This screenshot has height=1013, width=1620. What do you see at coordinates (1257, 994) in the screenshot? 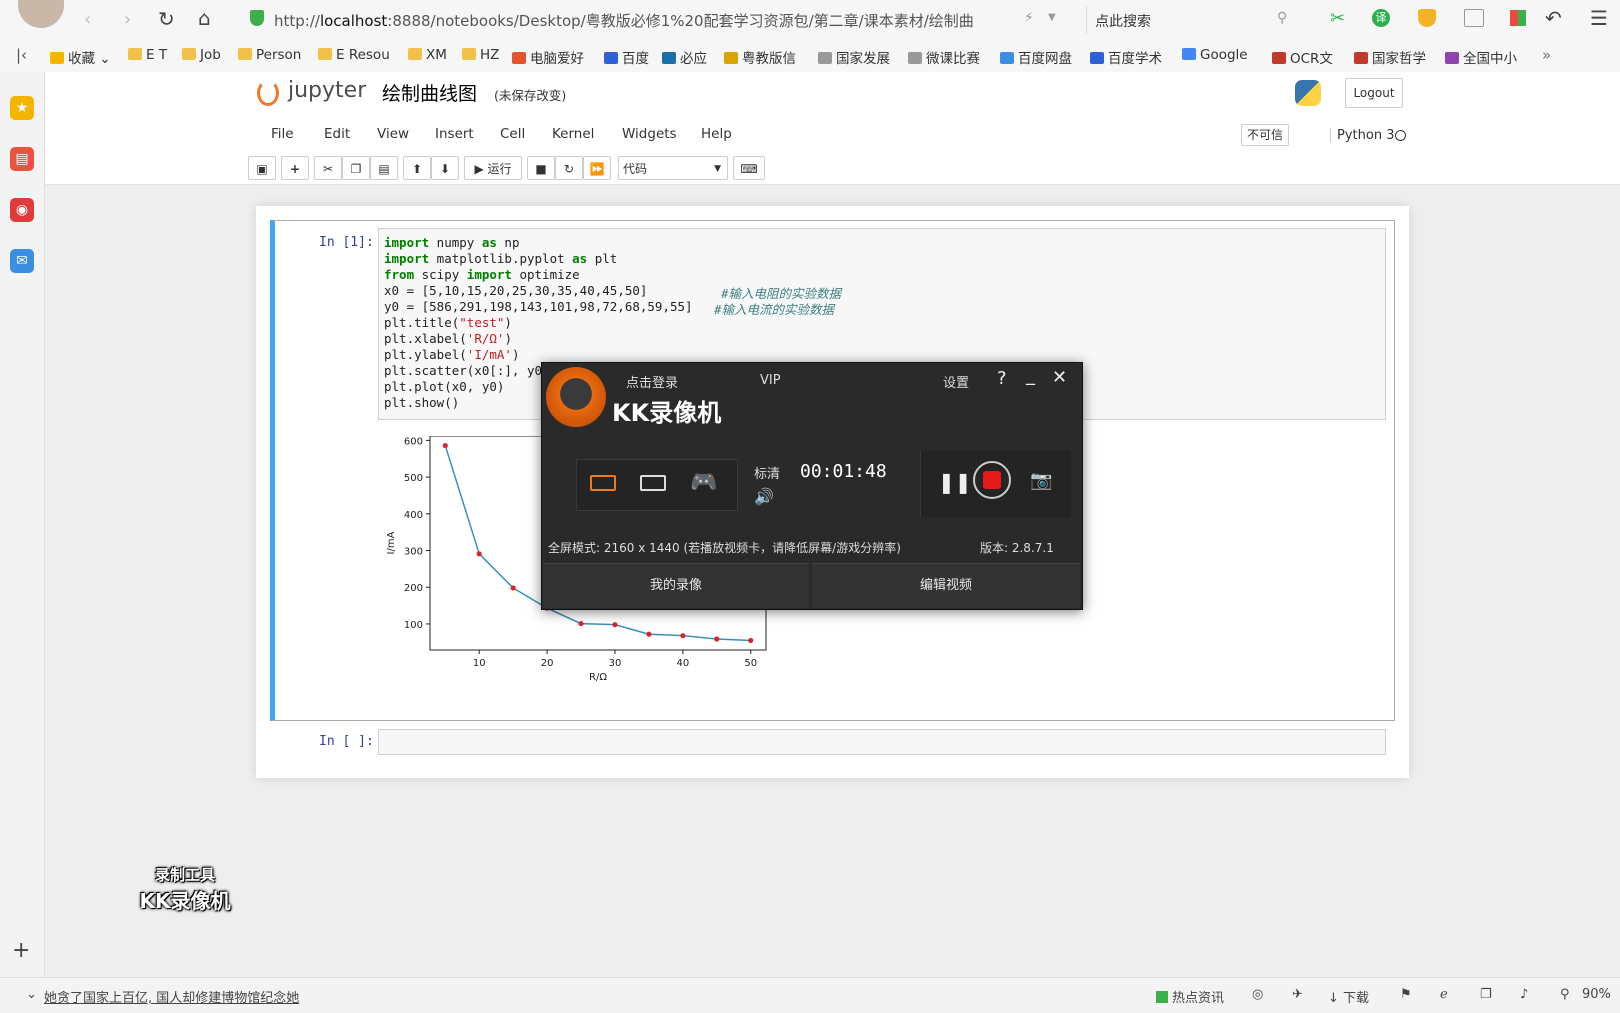
I see `accelerate-icon: ◎` at bounding box center [1257, 994].